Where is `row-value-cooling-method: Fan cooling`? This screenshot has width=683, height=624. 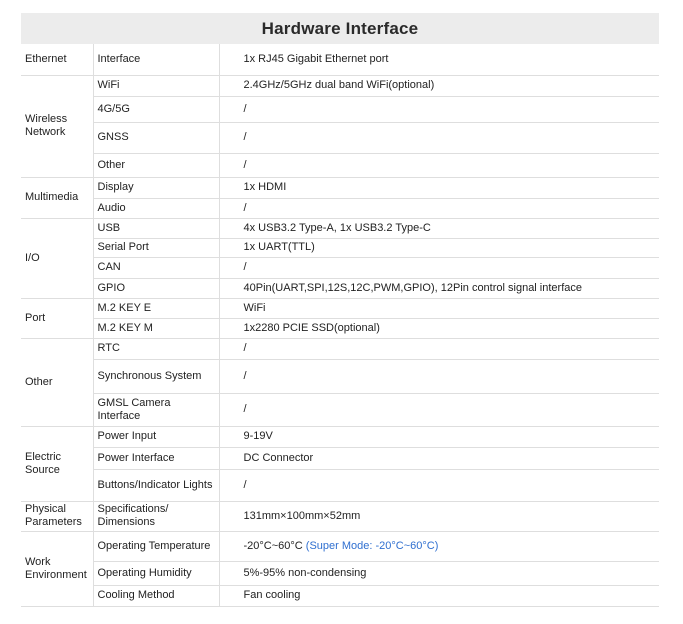 row-value-cooling-method: Fan cooling is located at coordinates (438, 595).